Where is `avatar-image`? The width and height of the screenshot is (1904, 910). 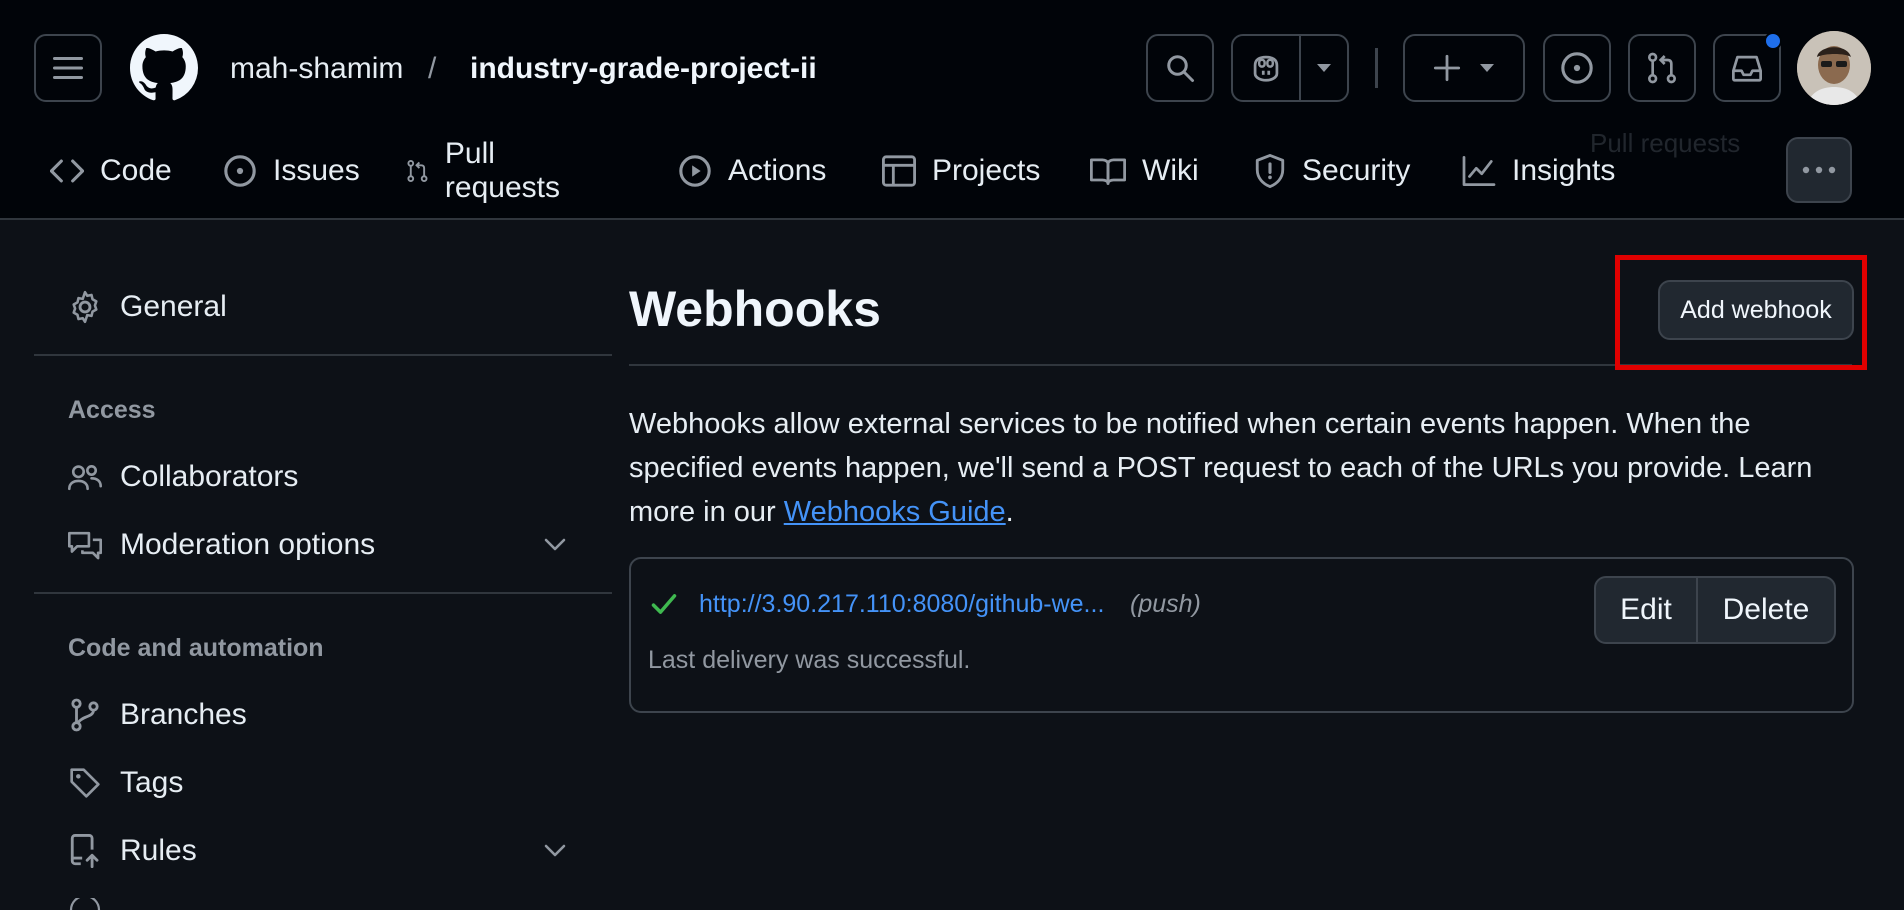
avatar-image is located at coordinates (1834, 68).